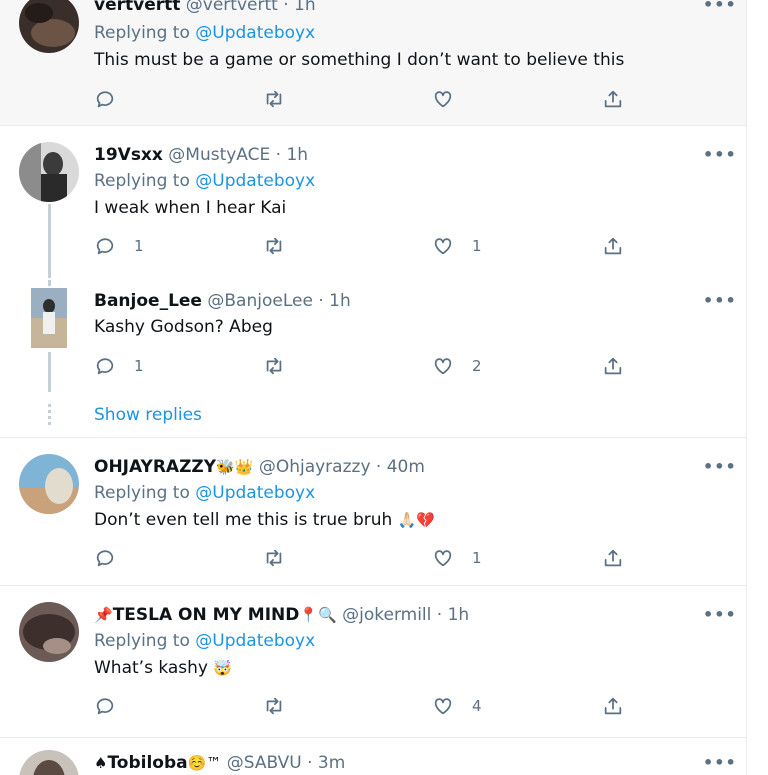 The width and height of the screenshot is (768, 775). What do you see at coordinates (373, 756) in the screenshot?
I see `tweet-sabvu: ♠Tobiloba☺️™ @SABVU · 3m •••` at bounding box center [373, 756].